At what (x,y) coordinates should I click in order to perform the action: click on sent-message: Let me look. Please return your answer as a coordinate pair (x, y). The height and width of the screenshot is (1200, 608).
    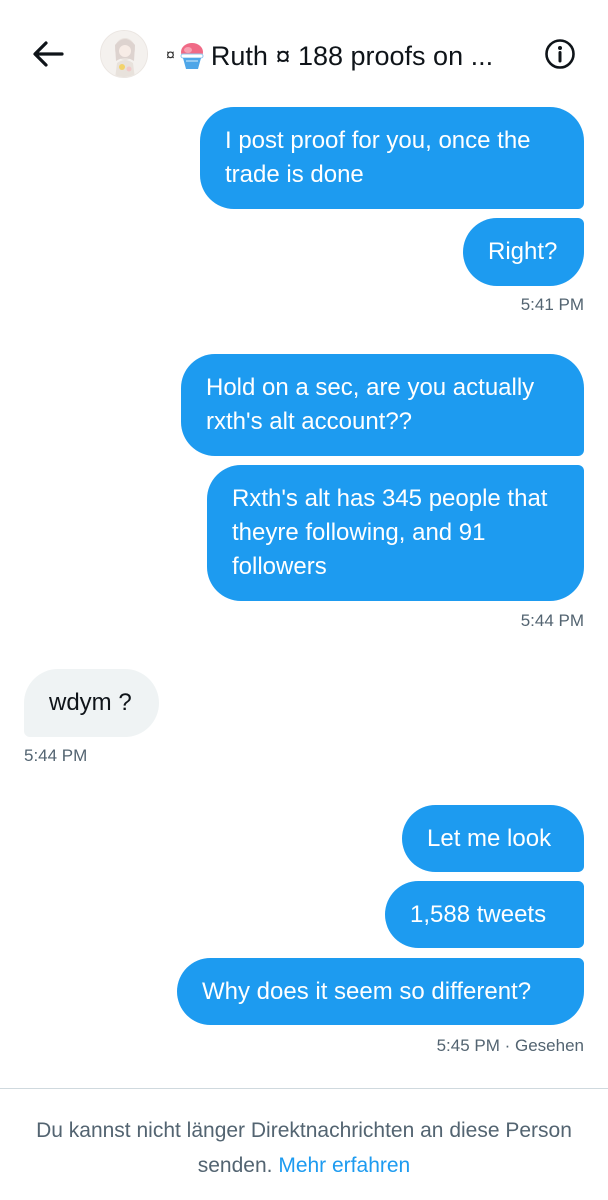
    Looking at the image, I should click on (493, 838).